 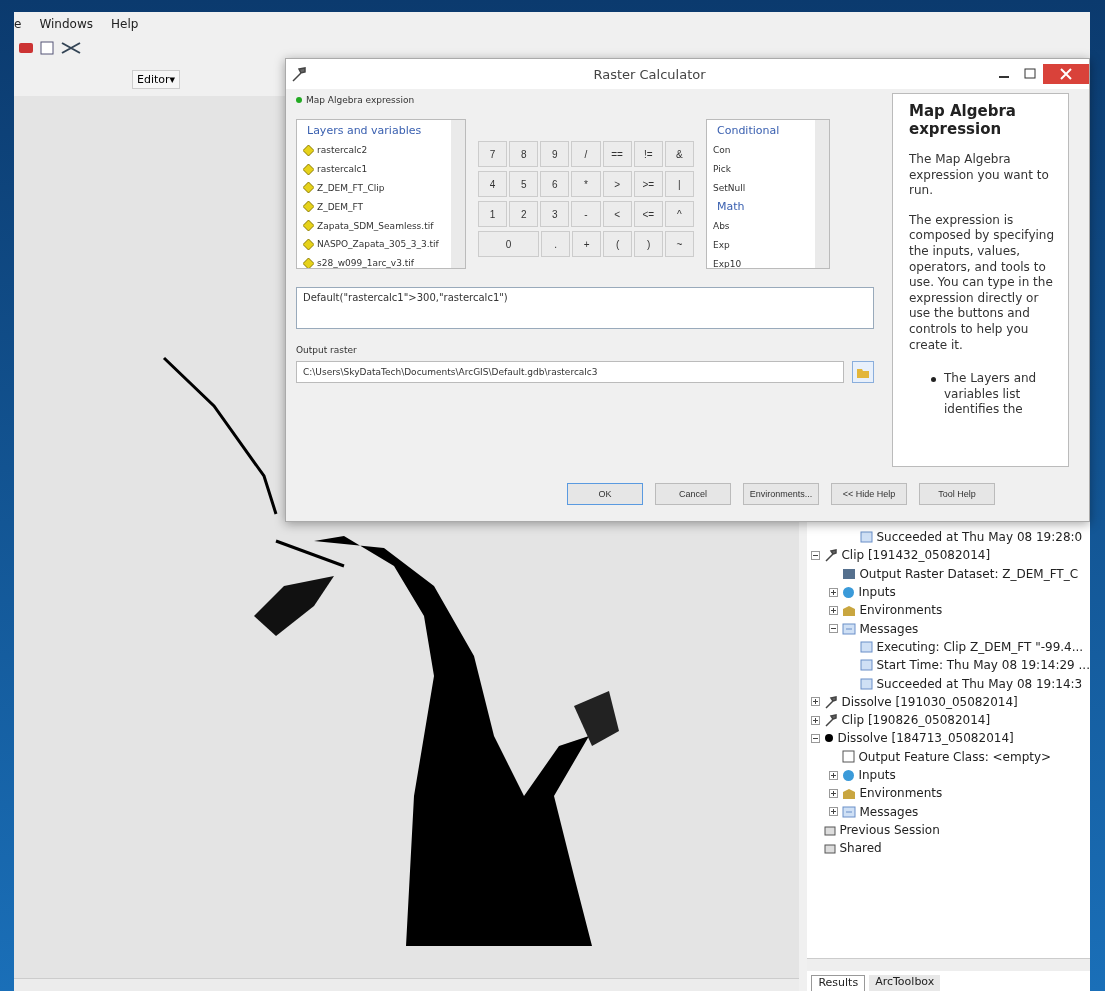 What do you see at coordinates (929, 701) in the screenshot?
I see `tree-item: Dissolve [191030_05082014]` at bounding box center [929, 701].